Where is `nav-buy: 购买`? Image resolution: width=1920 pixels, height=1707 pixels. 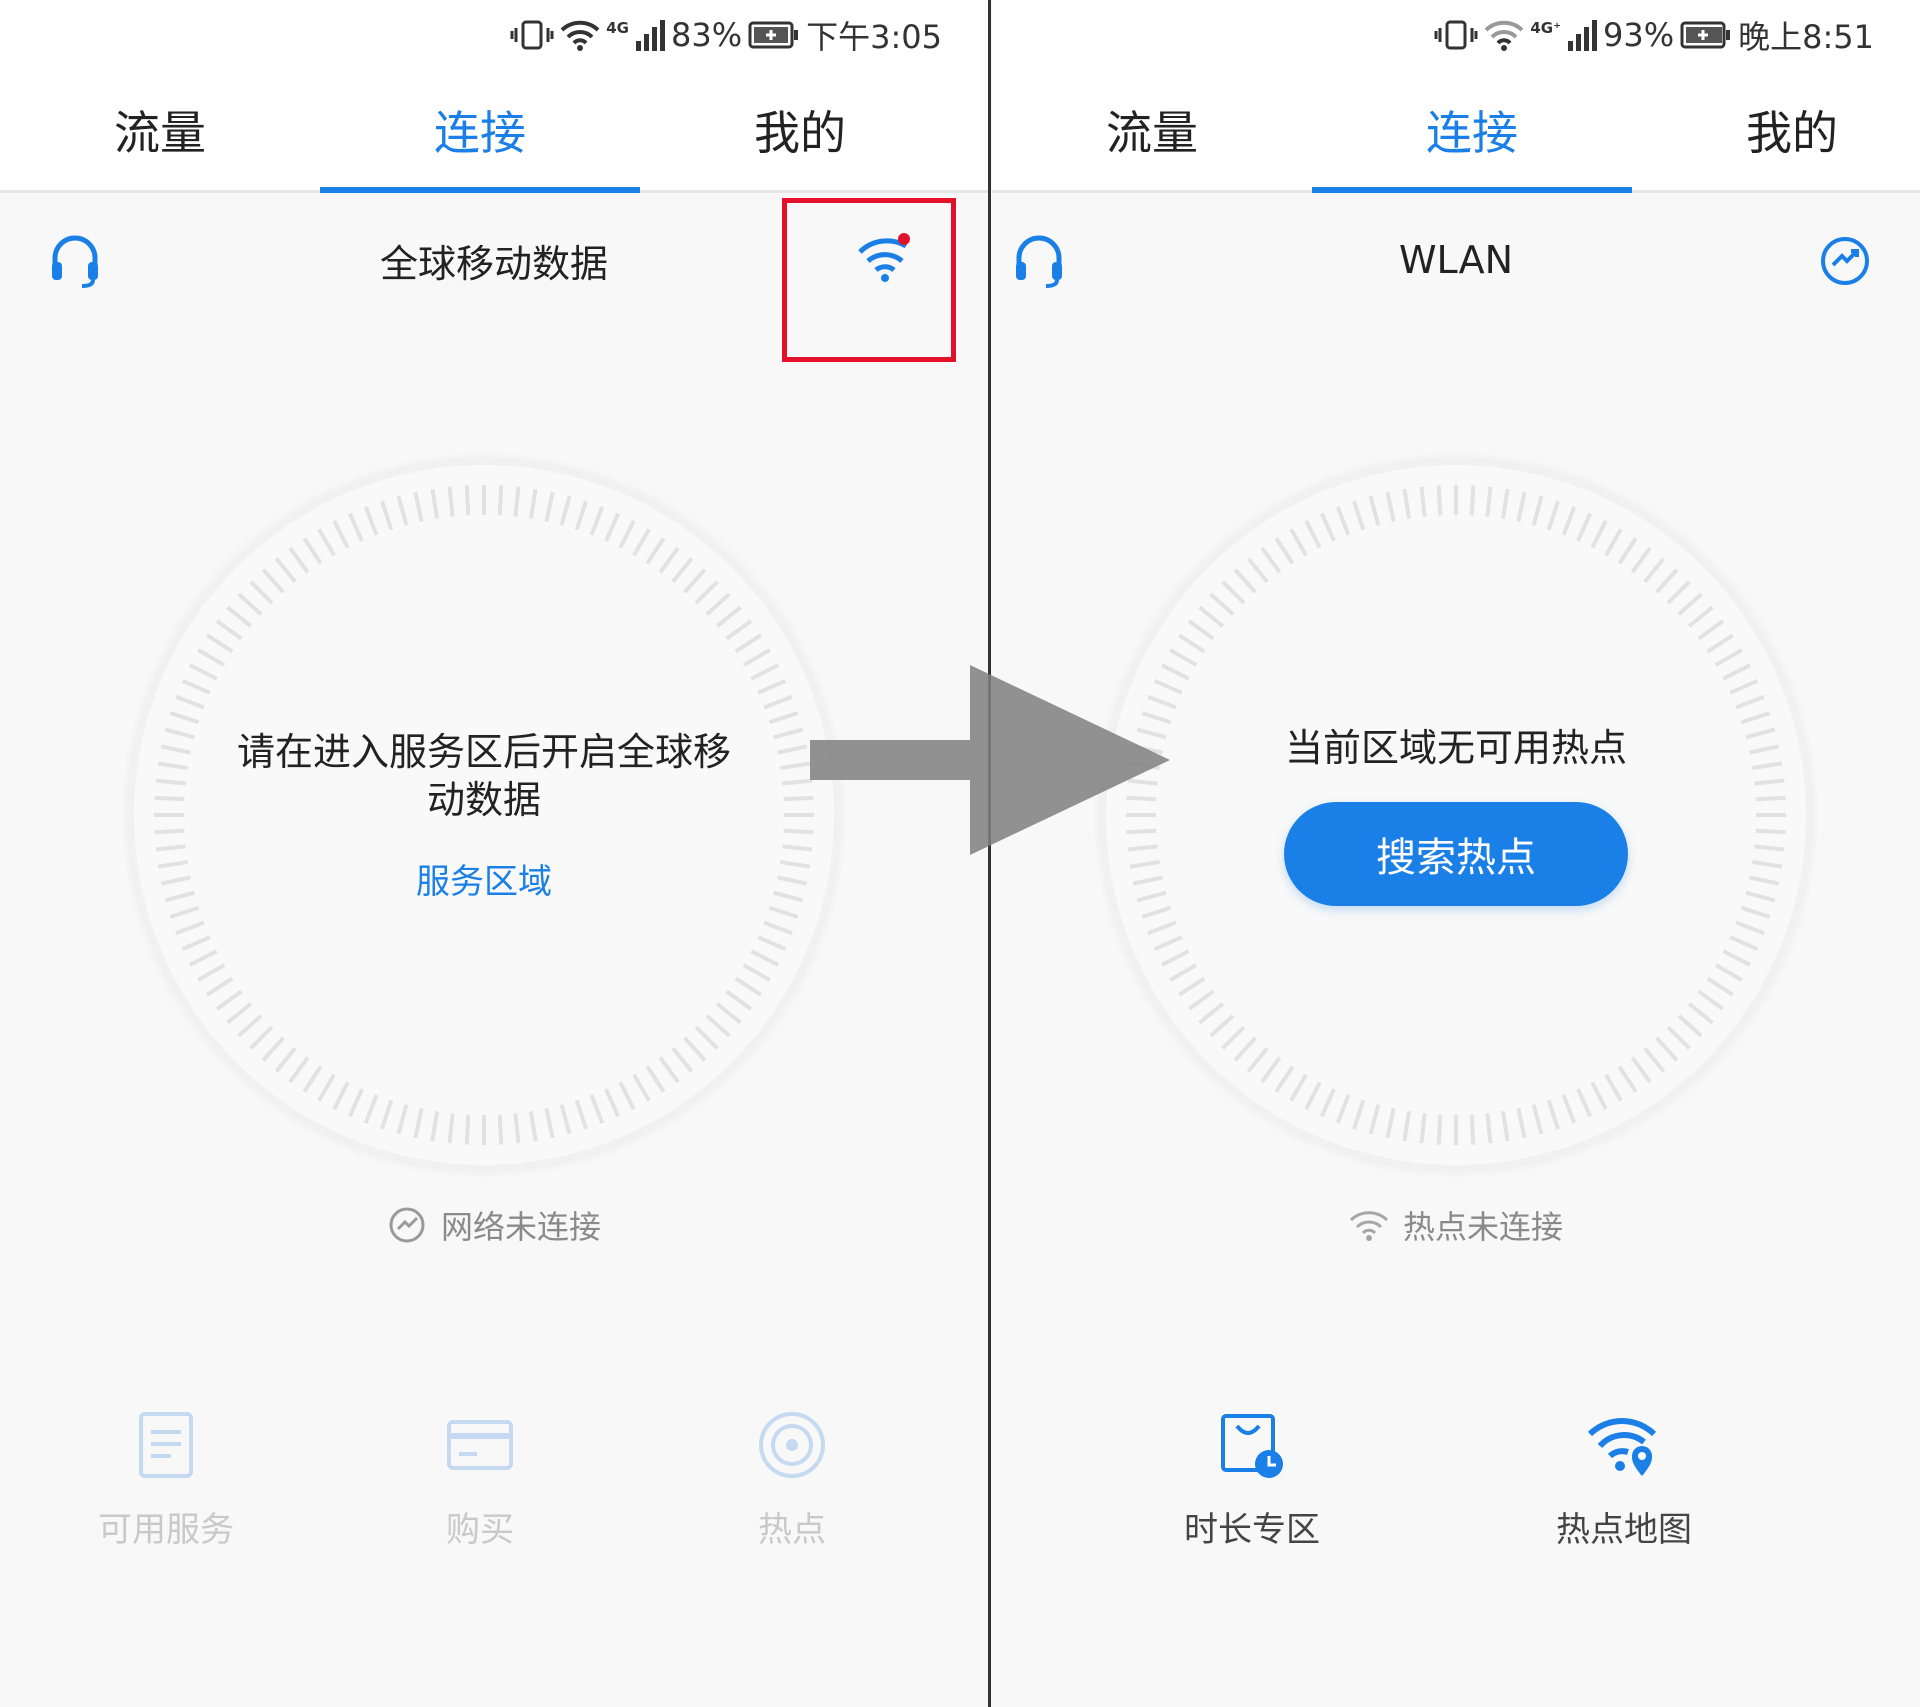
nav-buy: 购买 is located at coordinates (480, 1495).